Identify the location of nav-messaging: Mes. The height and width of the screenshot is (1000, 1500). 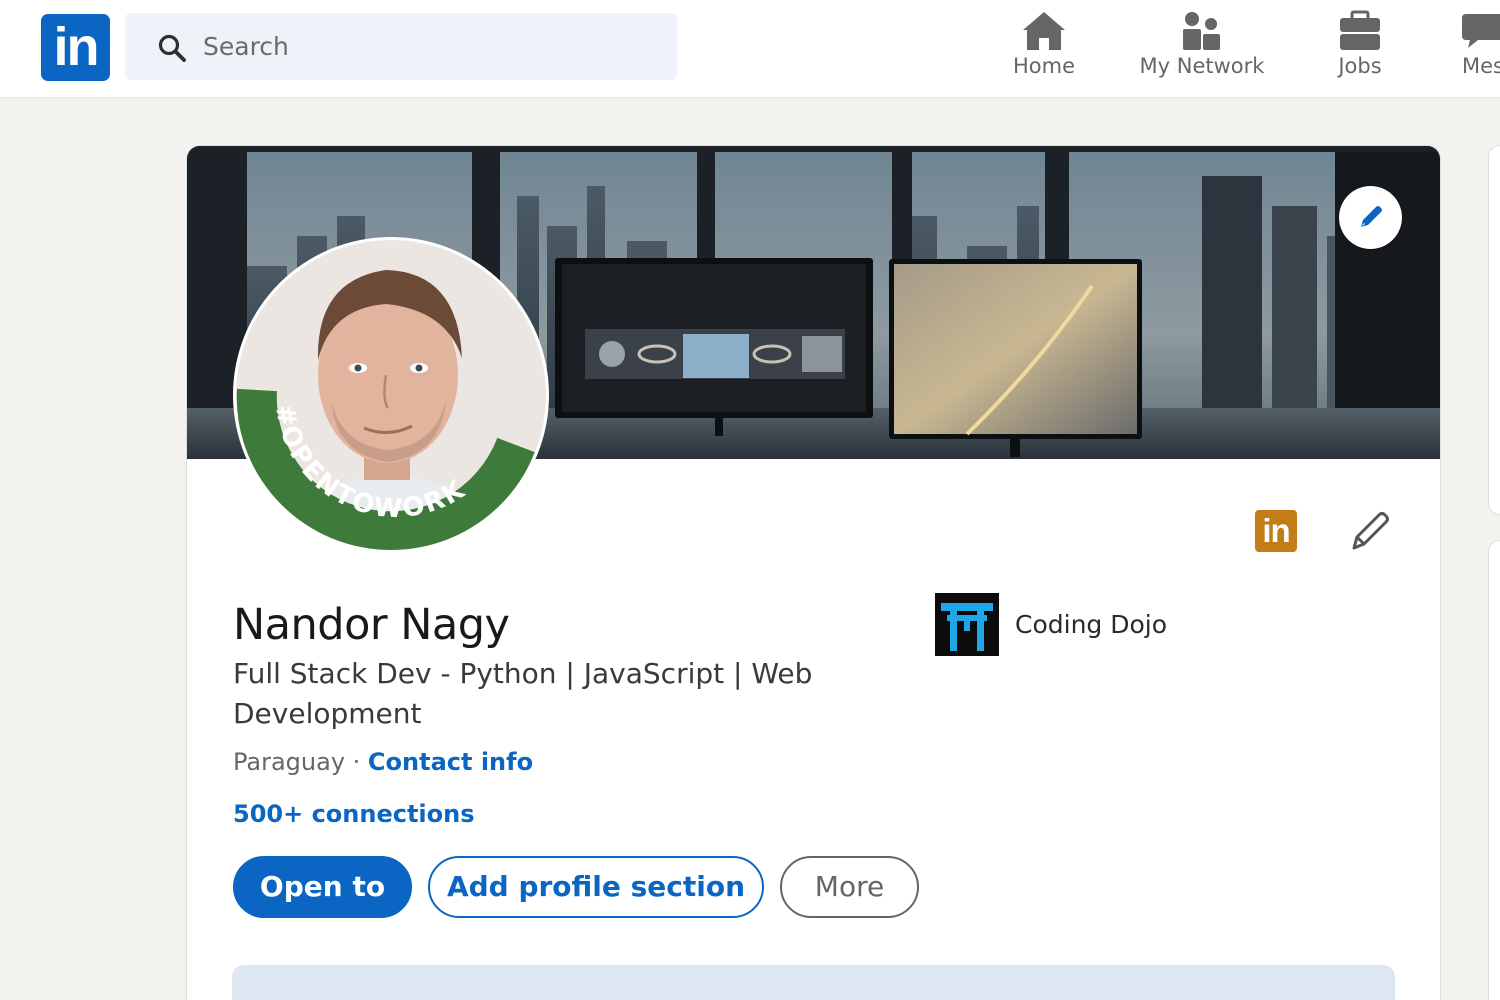
(1480, 49).